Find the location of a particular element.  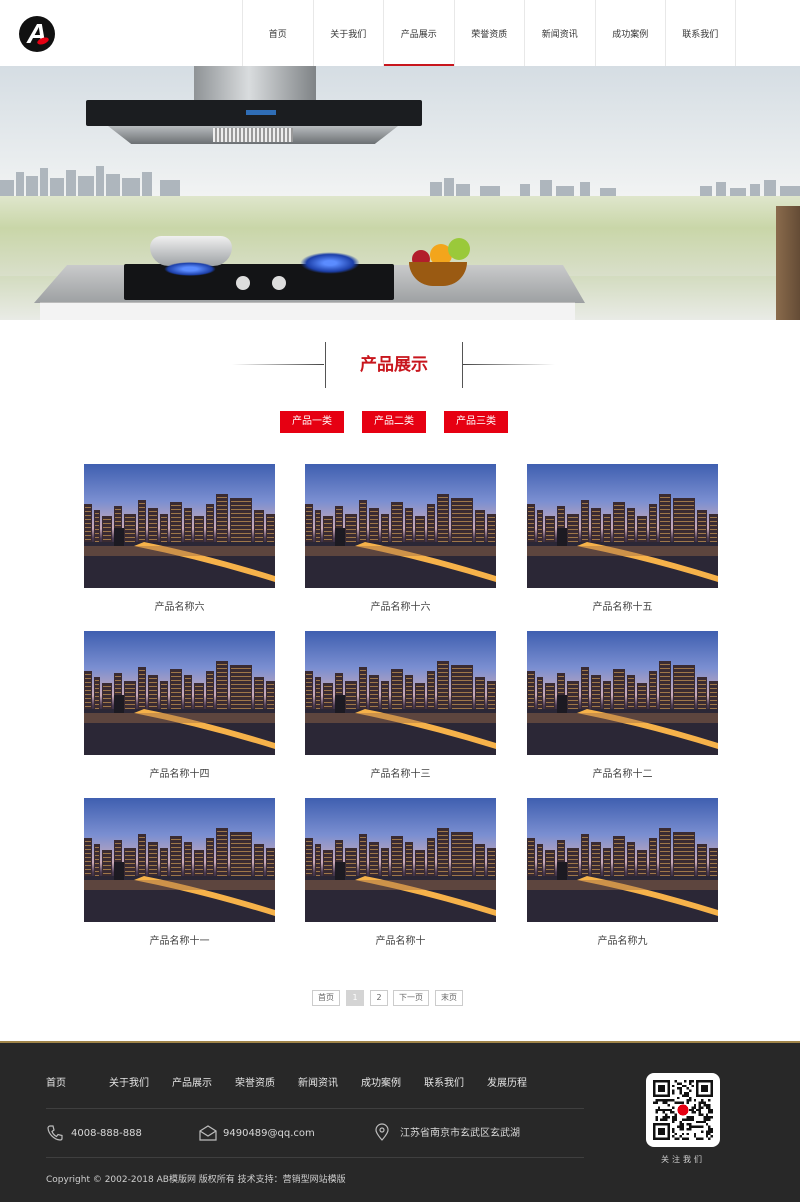

city-skyline-graphic is located at coordinates (400, 181).